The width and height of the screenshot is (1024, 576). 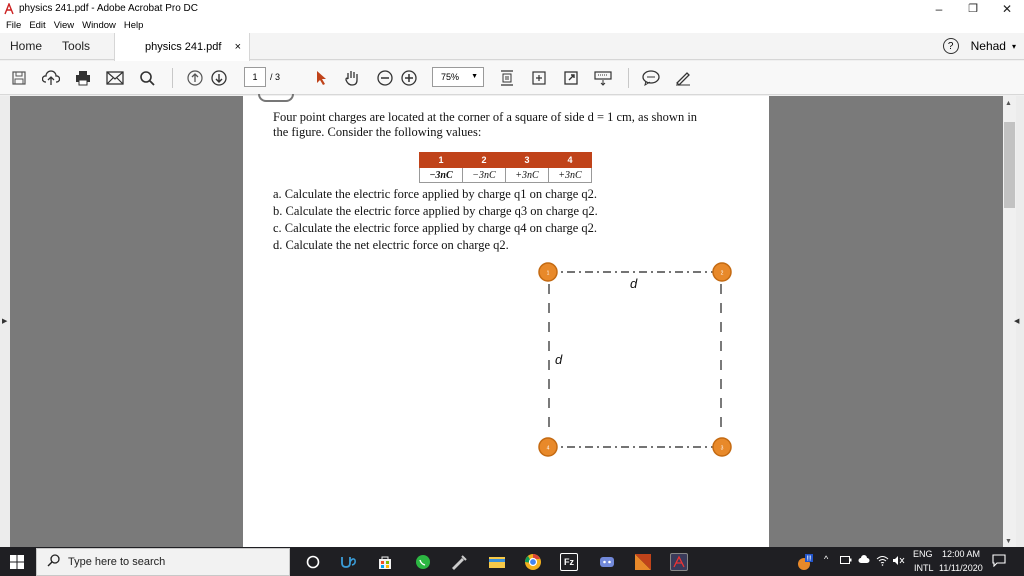 What do you see at coordinates (634, 283) in the screenshot?
I see `side-label-top: d` at bounding box center [634, 283].